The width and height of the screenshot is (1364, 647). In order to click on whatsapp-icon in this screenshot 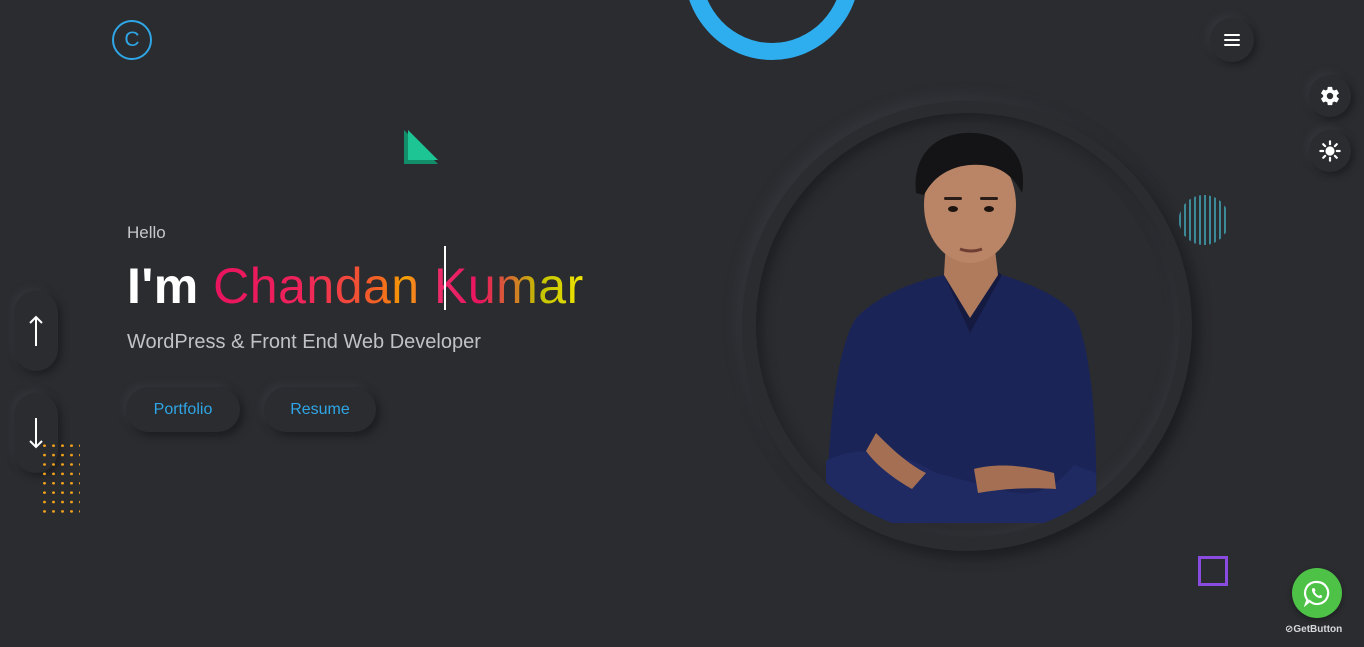, I will do `click(1316, 593)`.